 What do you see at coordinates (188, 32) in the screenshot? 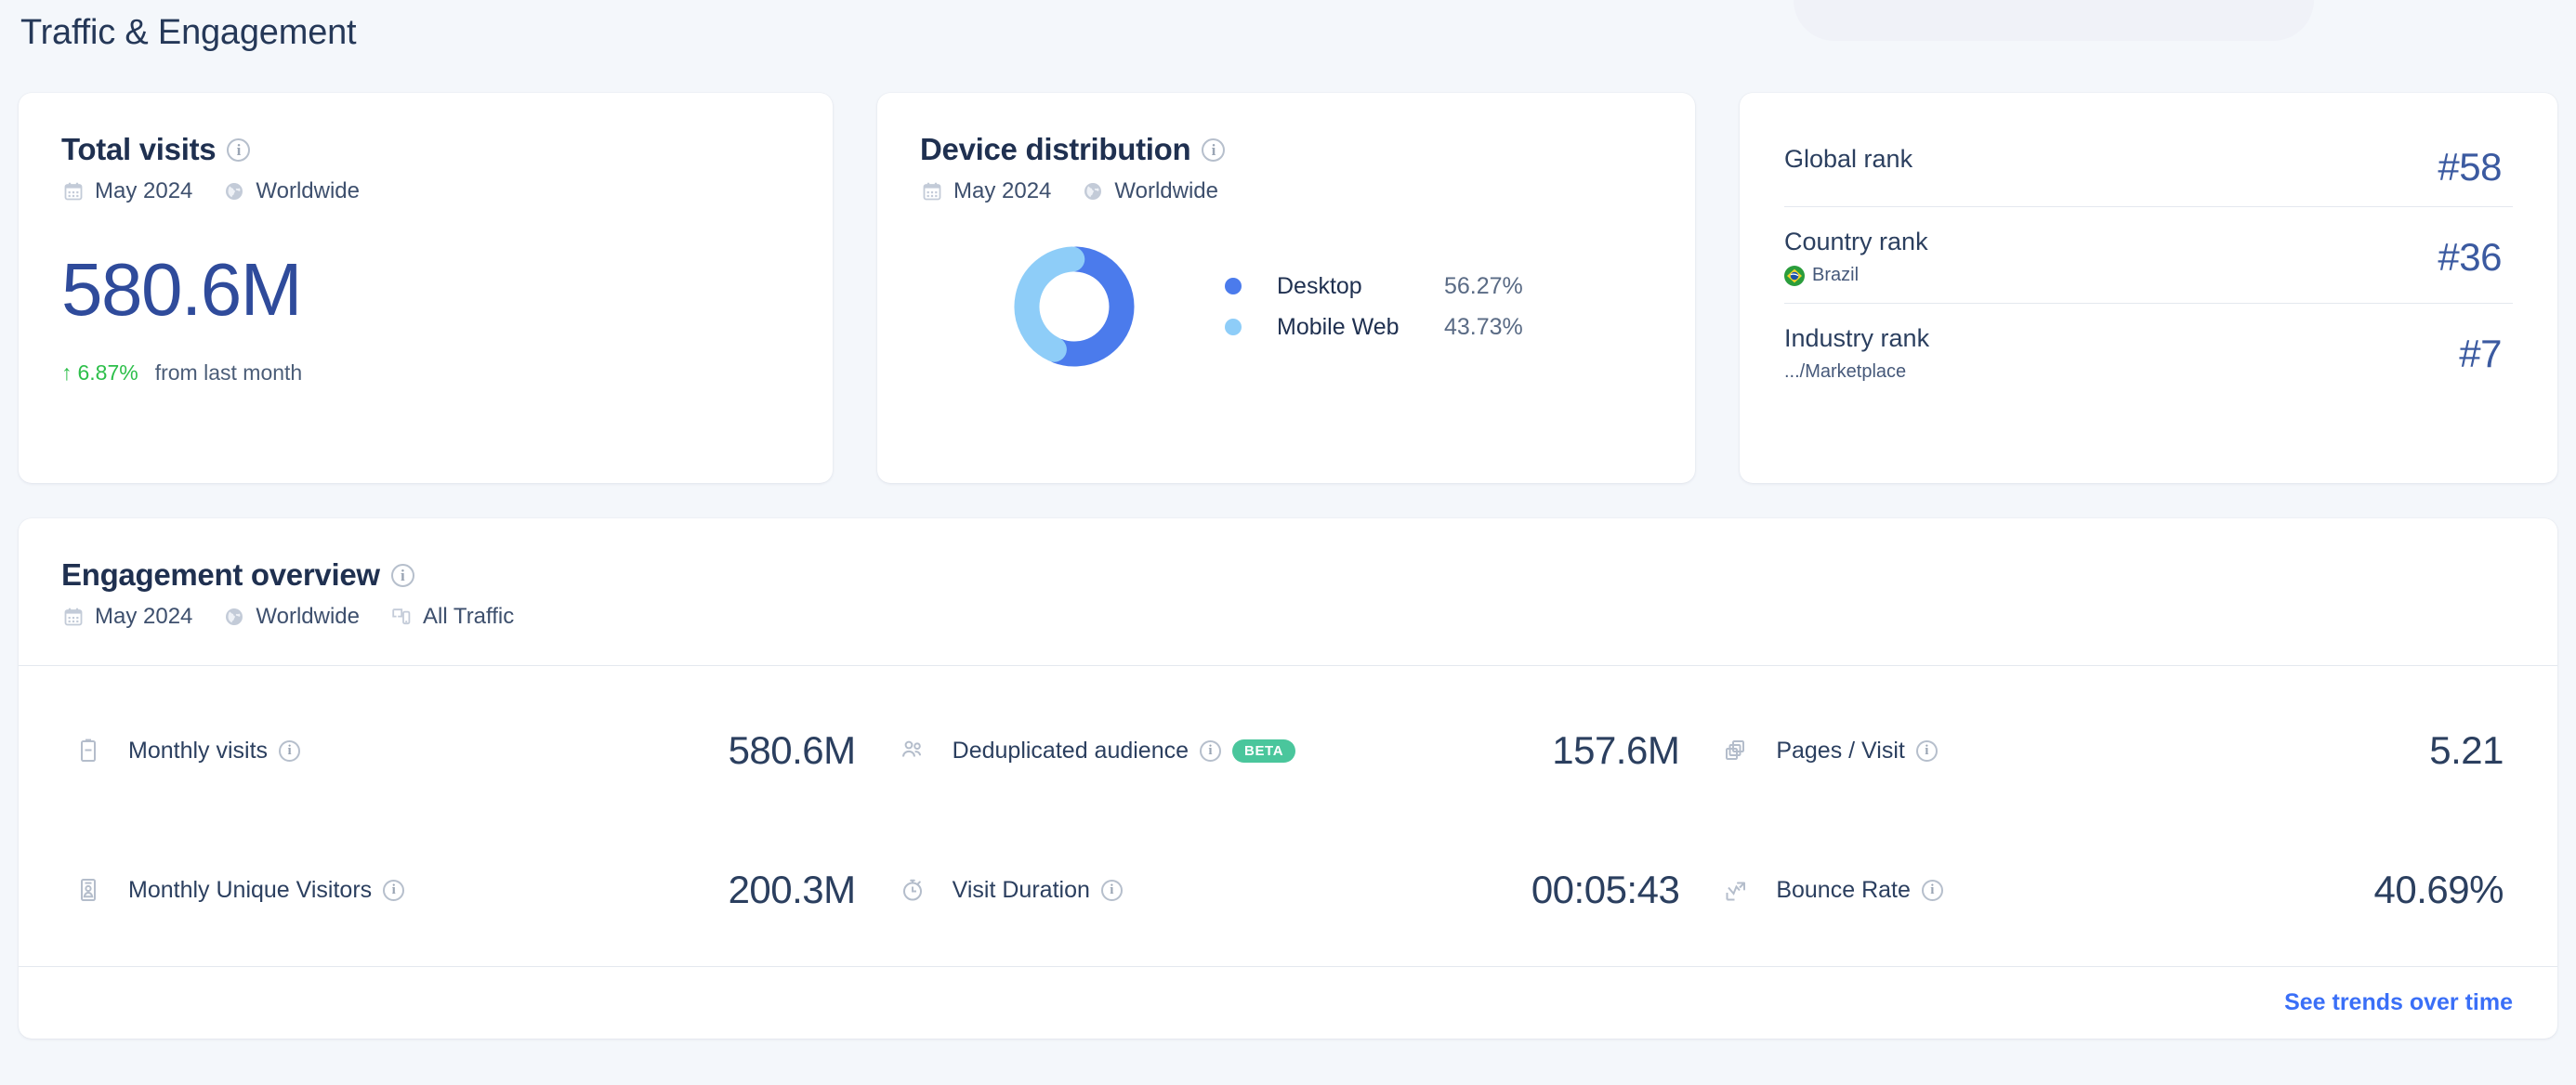
I see `page-title: Traffic & Engagement` at bounding box center [188, 32].